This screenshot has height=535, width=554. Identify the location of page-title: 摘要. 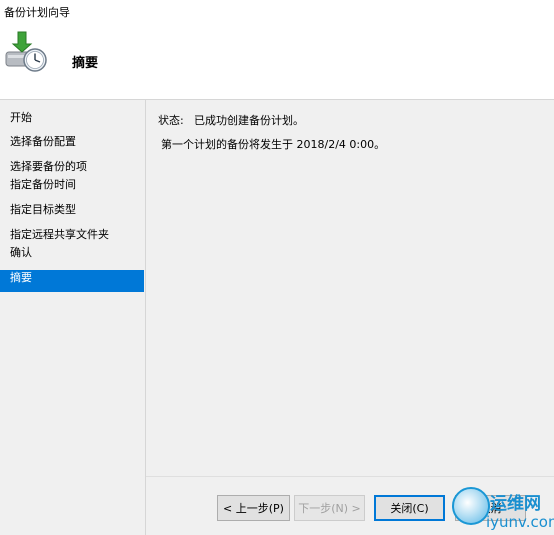
(85, 63).